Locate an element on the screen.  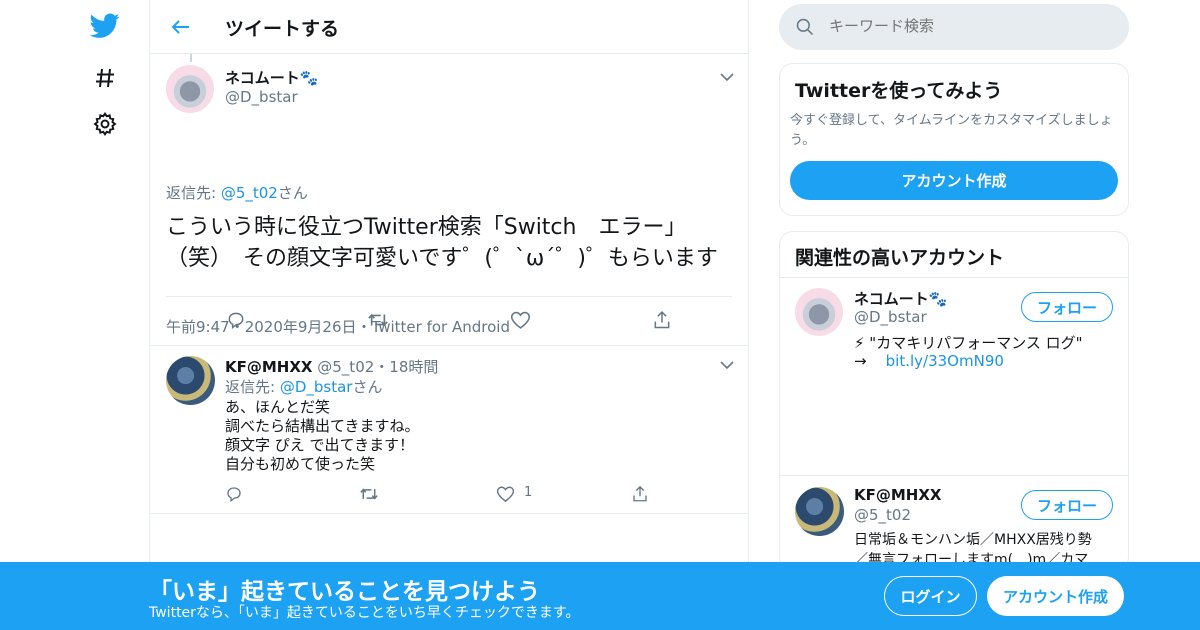
reply-to-line: 返信先: @5_t02さん is located at coordinates (237, 192).